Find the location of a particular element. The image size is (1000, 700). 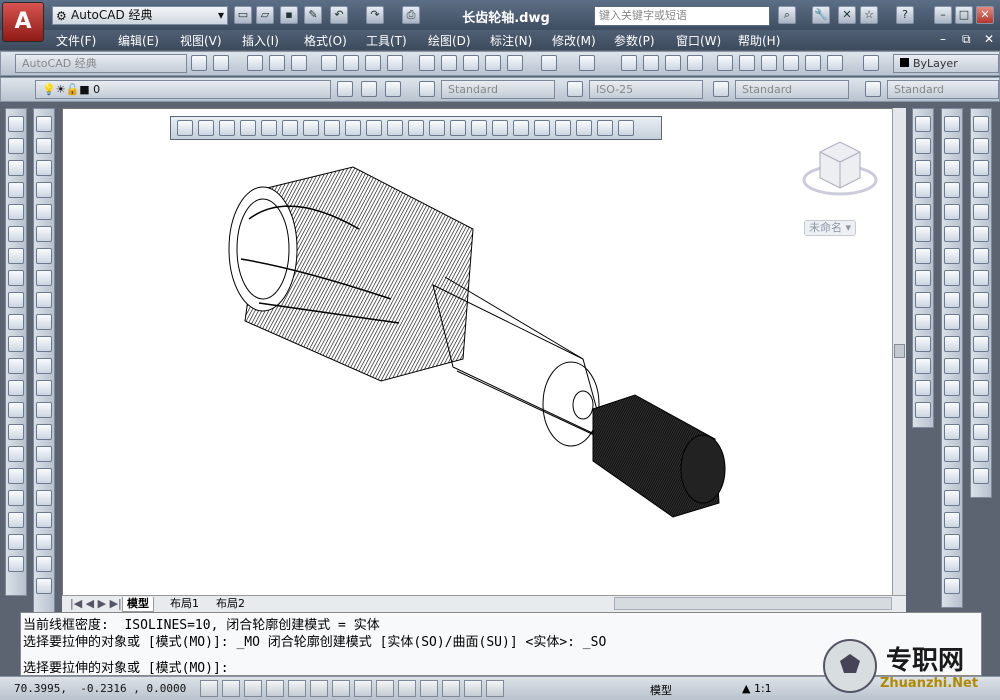

doc-restore: ⧉ is located at coordinates (966, 39).